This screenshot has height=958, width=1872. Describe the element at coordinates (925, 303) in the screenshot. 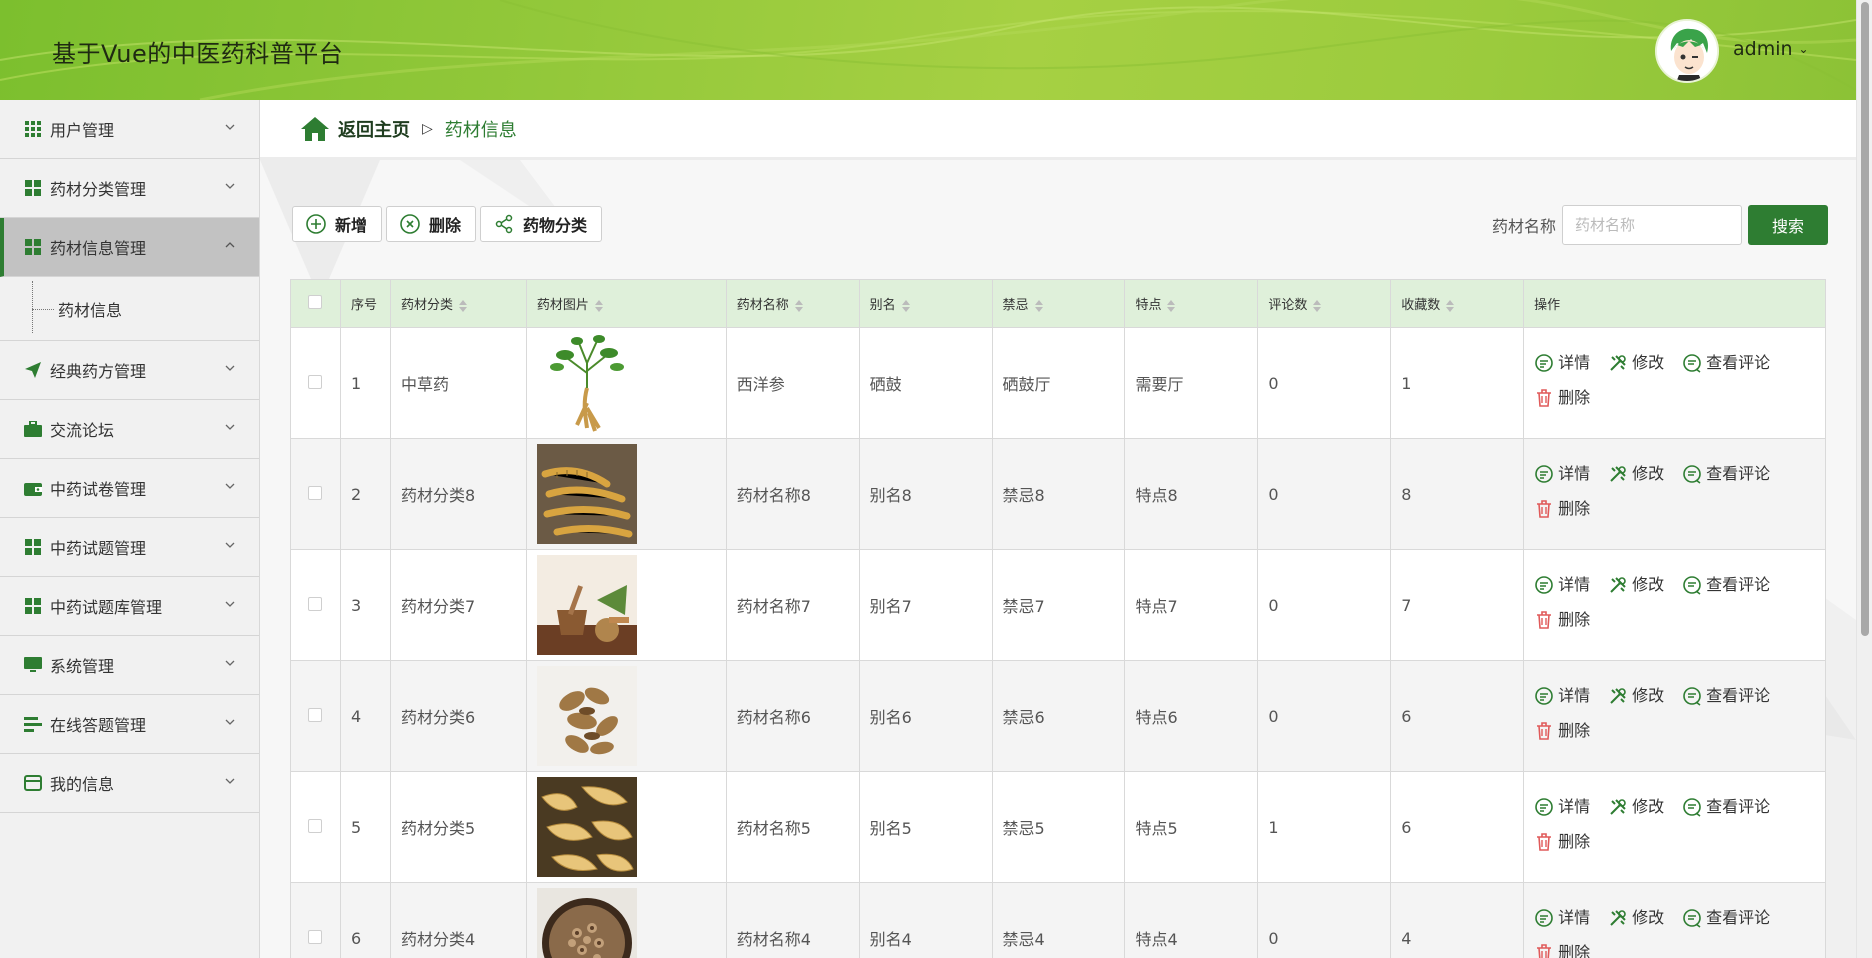

I see `column-header-alias: 别名` at that location.